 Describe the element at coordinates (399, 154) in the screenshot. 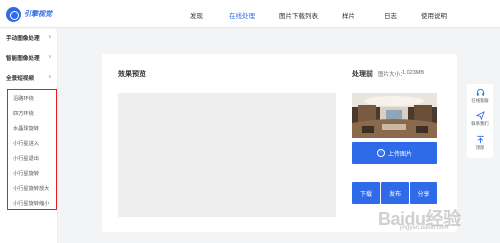

I see `upload-button-label: 上传图片` at that location.